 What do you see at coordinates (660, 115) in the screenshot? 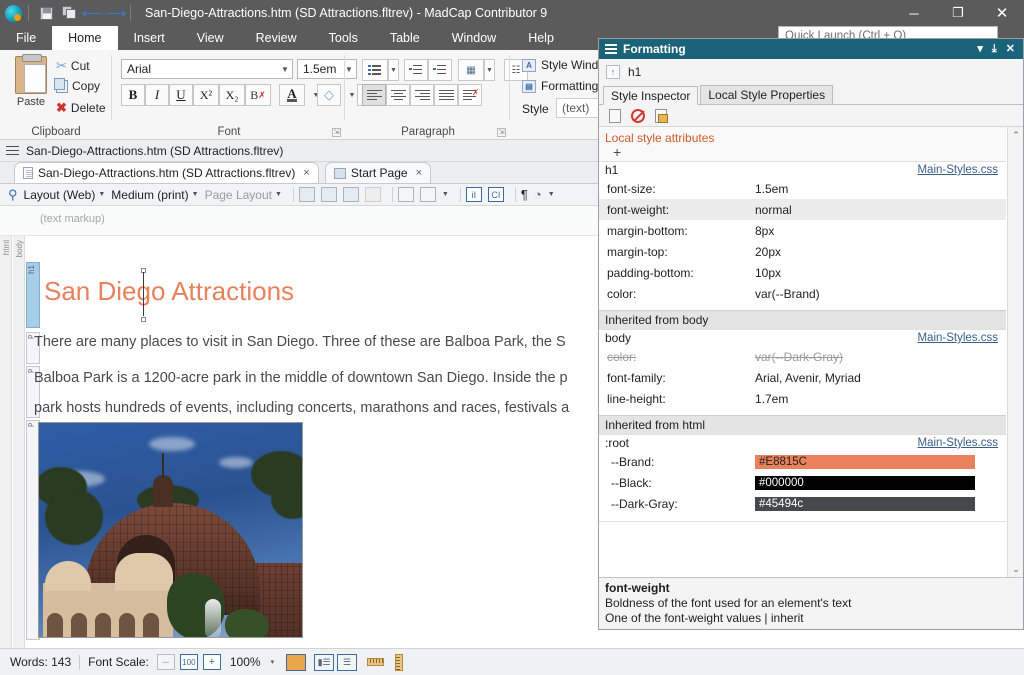
I see `edit-style-button` at bounding box center [660, 115].